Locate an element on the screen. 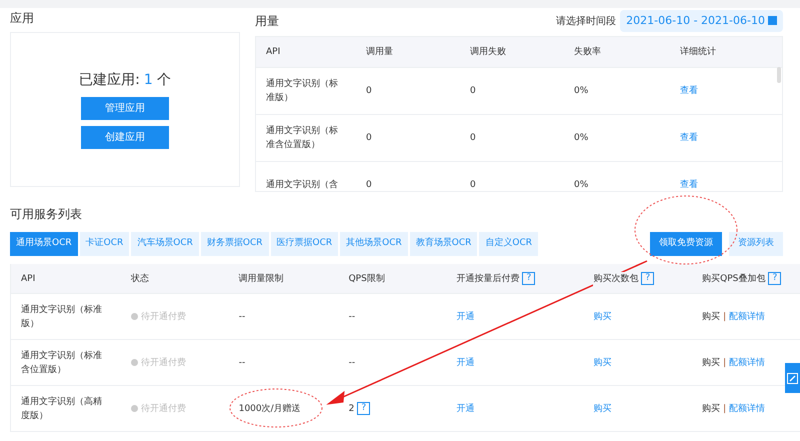 This screenshot has width=800, height=441. table-cell-text: 1000次/月赠送 is located at coordinates (269, 409).